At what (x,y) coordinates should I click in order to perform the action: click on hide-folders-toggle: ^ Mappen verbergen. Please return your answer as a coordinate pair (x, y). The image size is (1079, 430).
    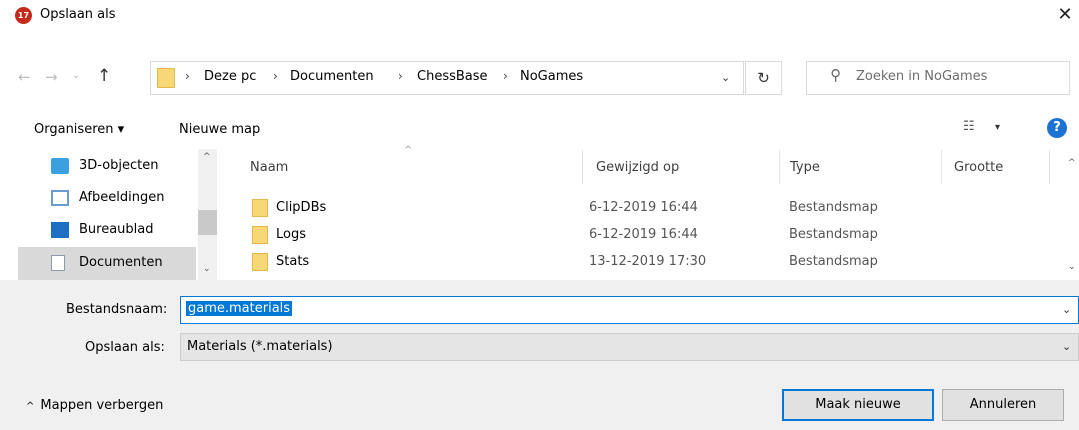
    Looking at the image, I should click on (94, 405).